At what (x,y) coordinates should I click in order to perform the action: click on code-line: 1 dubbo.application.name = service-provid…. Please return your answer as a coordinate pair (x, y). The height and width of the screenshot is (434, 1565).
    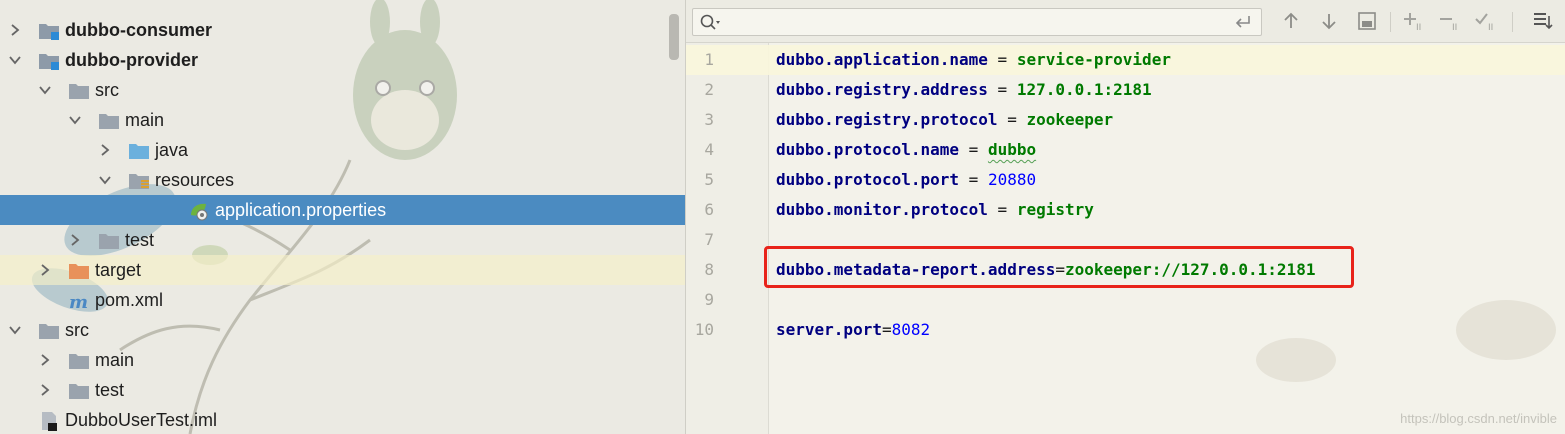
    Looking at the image, I should click on (1125, 60).